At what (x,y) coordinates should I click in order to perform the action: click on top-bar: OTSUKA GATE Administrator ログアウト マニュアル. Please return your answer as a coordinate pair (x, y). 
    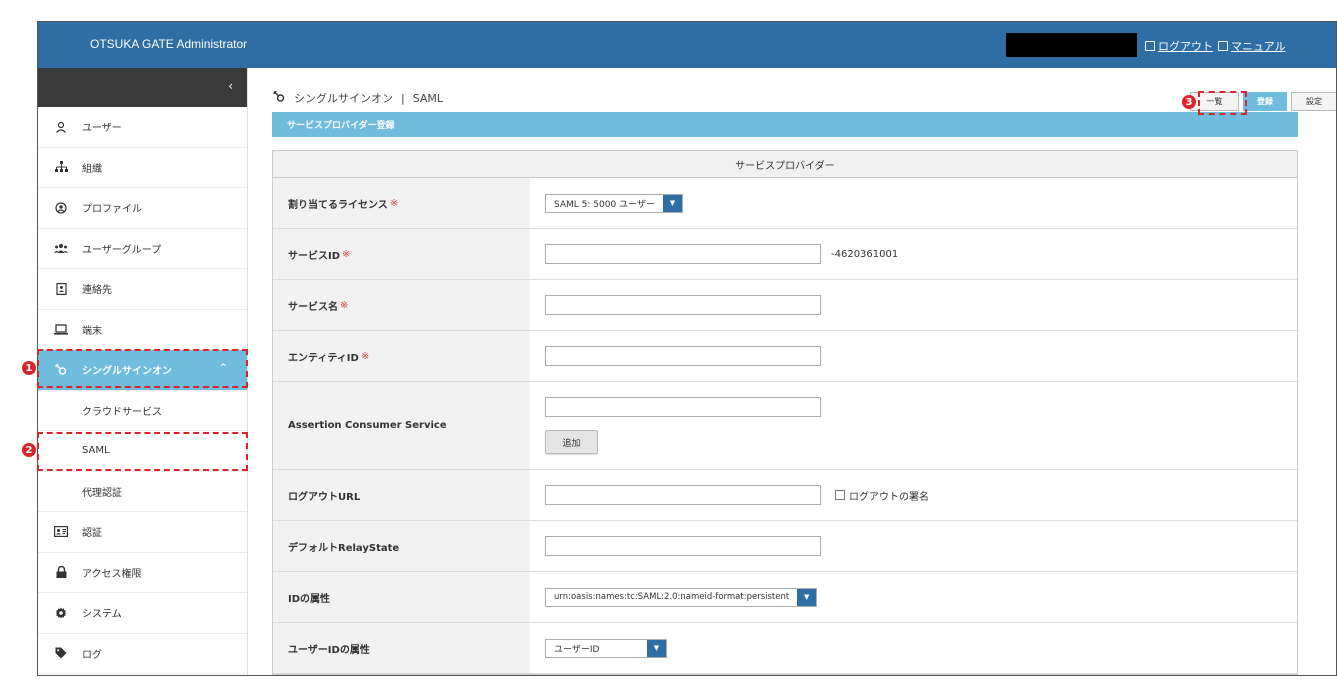
    Looking at the image, I should click on (687, 45).